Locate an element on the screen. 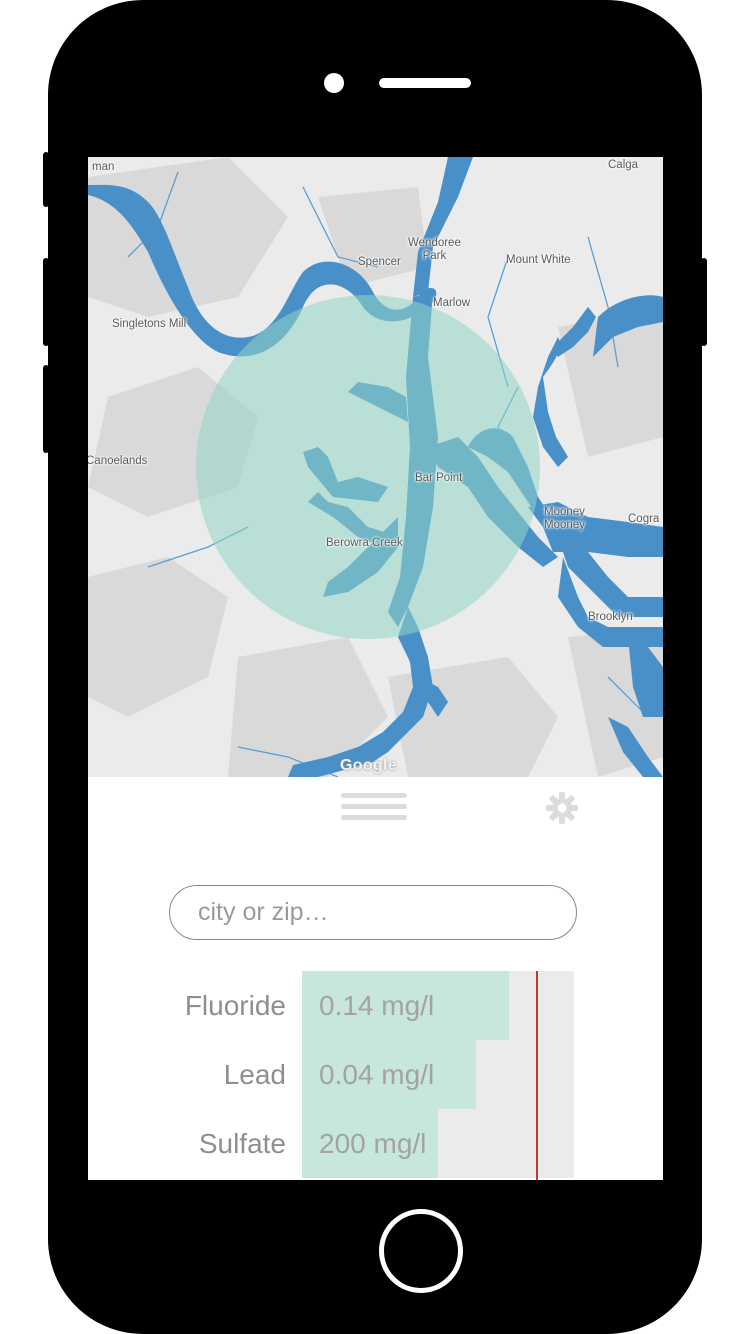  metric-value: 0.14 mg/l is located at coordinates (377, 1005).